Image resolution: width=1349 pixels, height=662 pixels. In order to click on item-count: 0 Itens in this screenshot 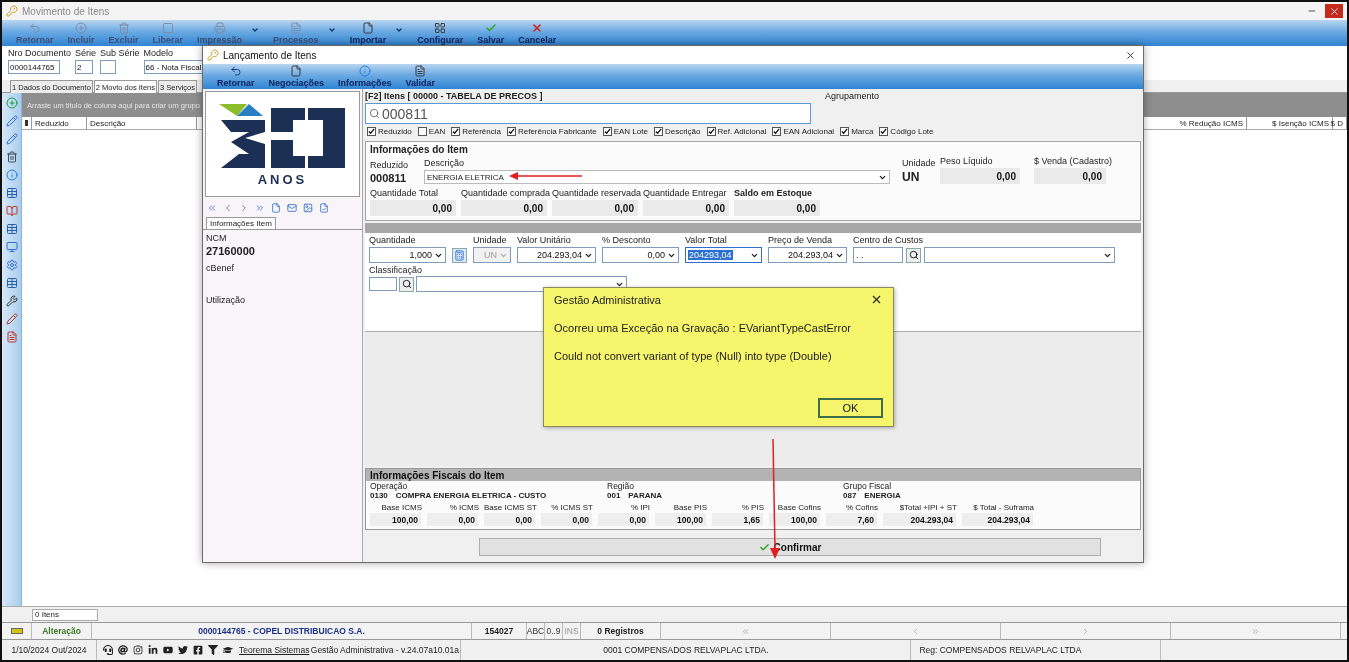, I will do `click(65, 614)`.